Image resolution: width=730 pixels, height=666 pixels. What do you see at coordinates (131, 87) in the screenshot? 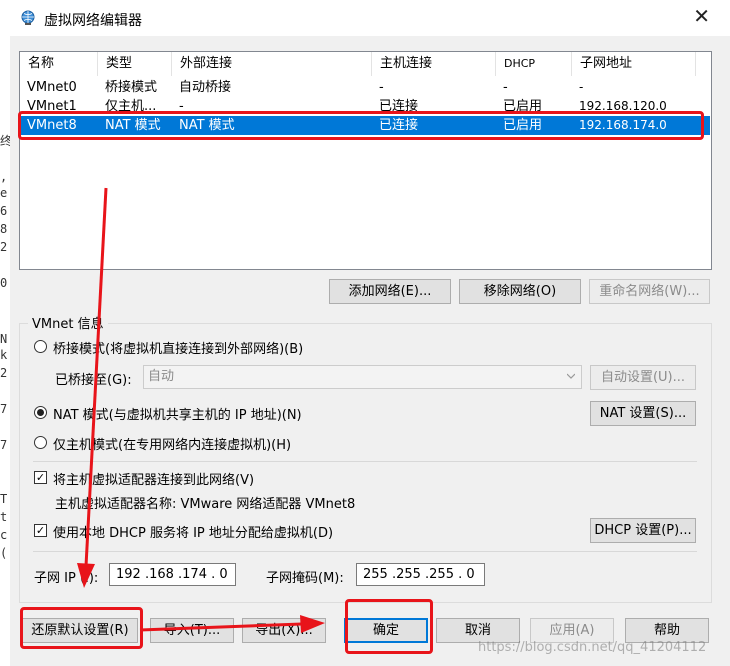
I see `table-cell: 桥接模式` at bounding box center [131, 87].